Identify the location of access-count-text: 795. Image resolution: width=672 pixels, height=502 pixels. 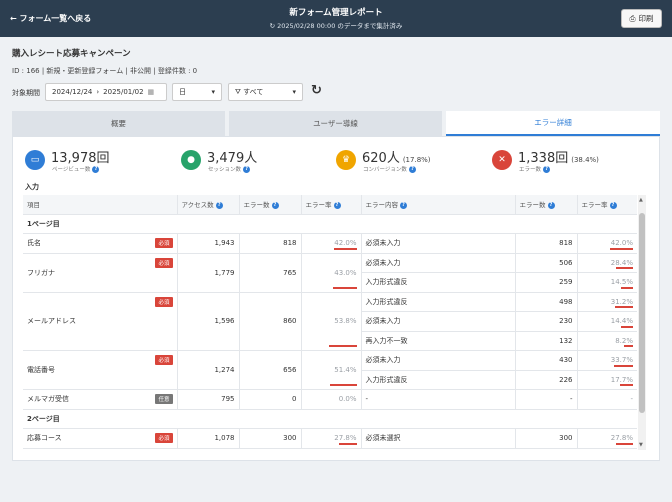
(228, 399).